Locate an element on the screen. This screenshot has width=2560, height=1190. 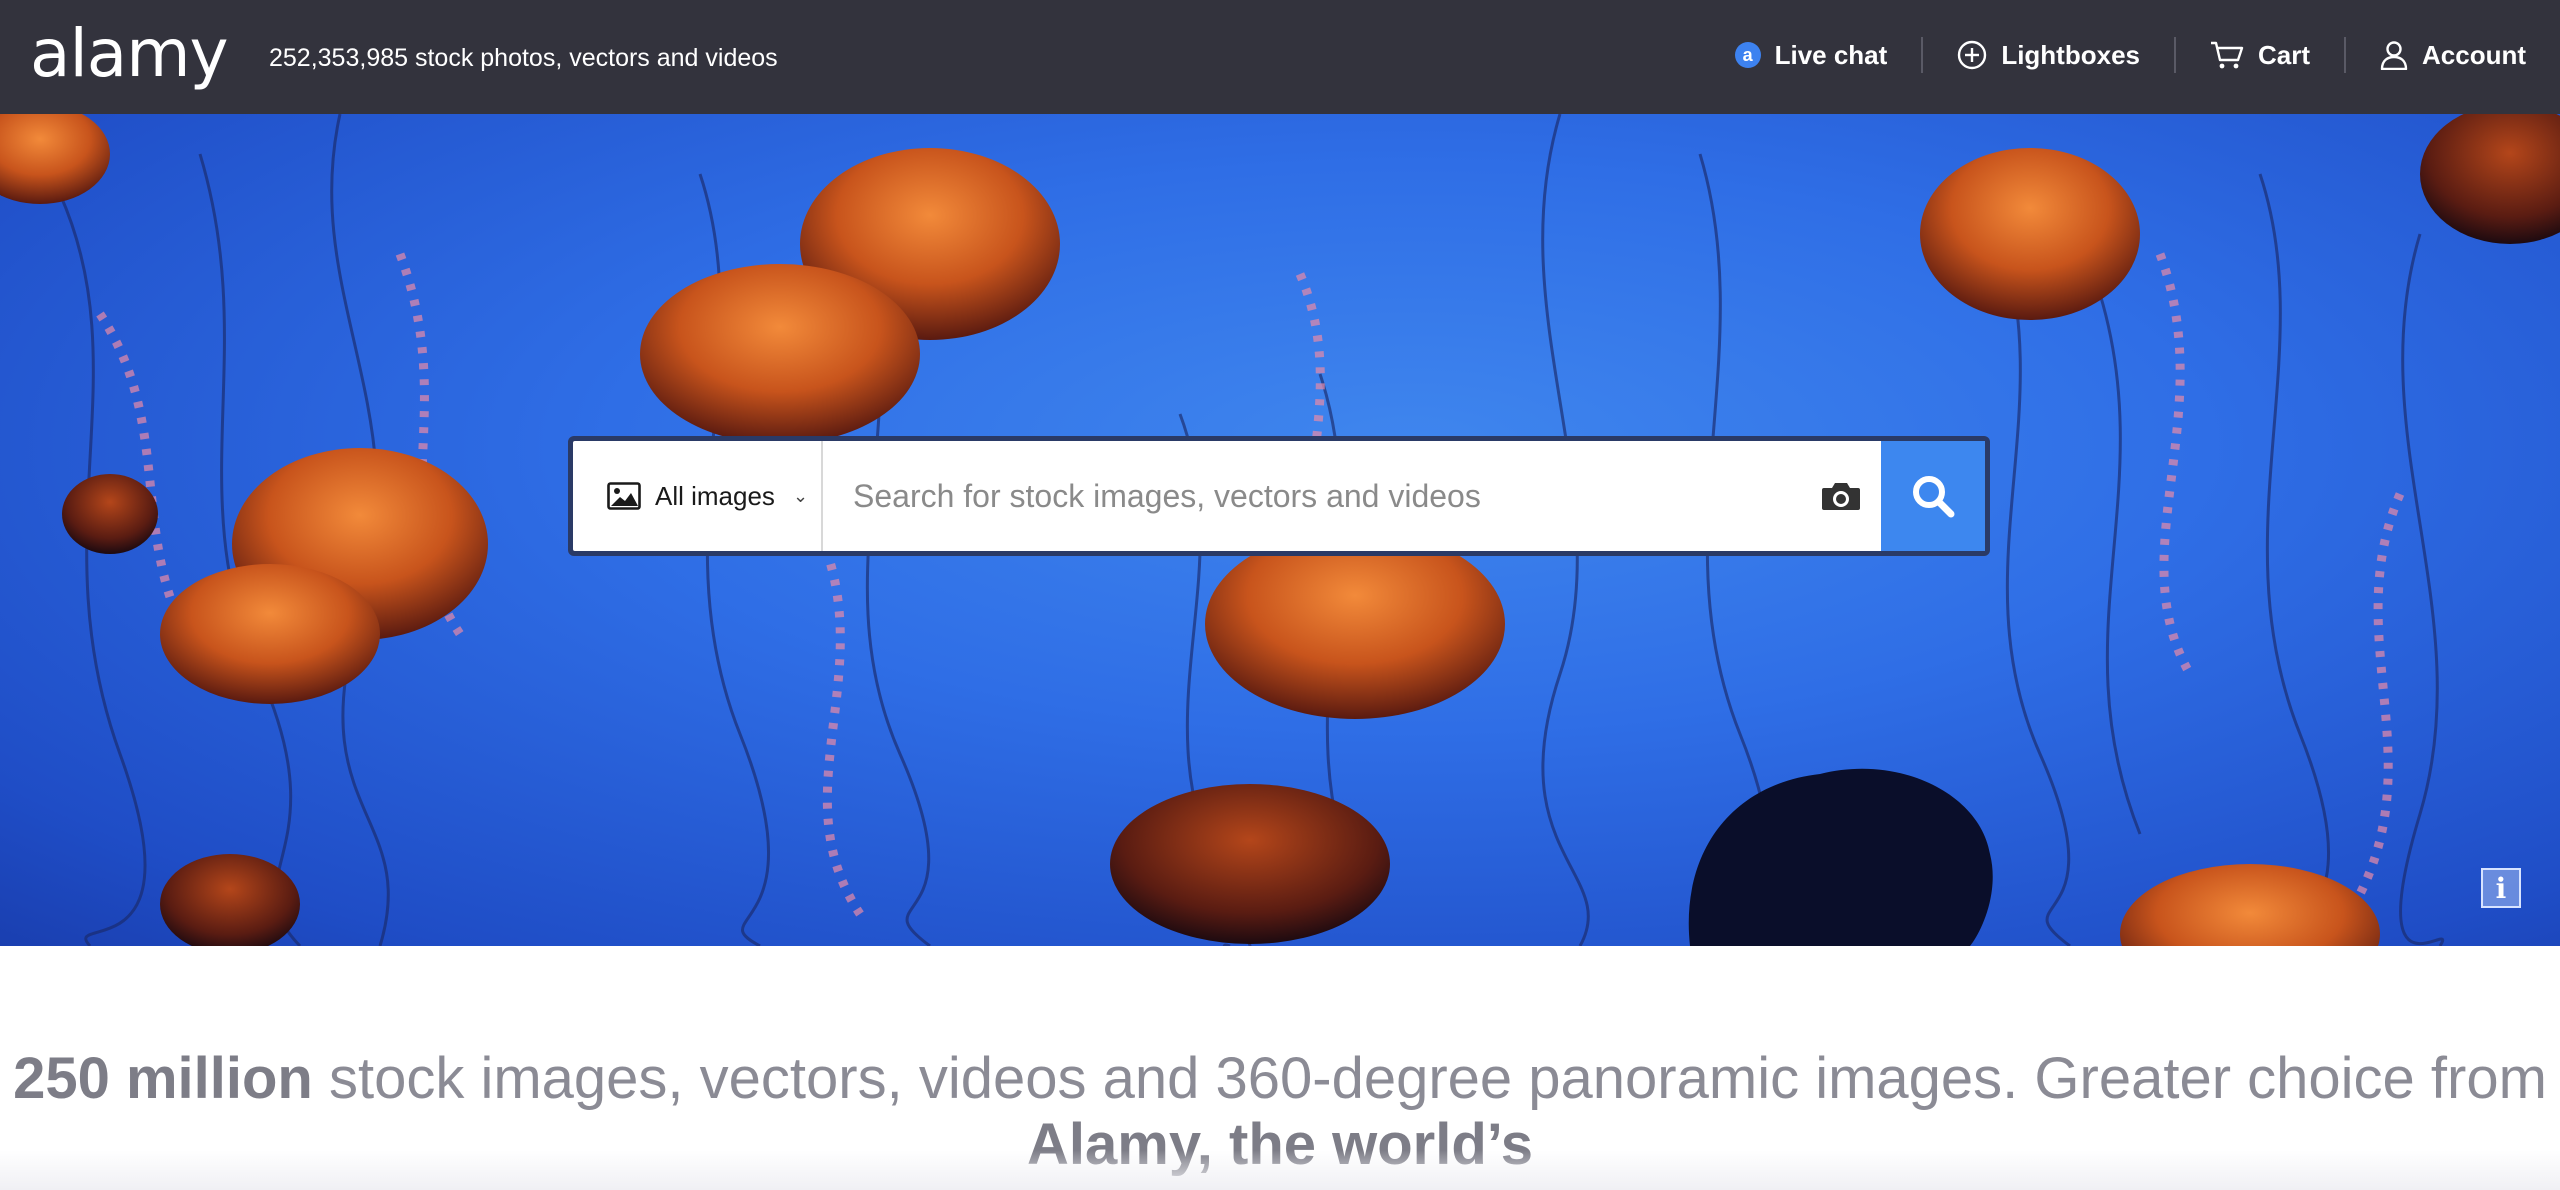
search-icon is located at coordinates (1934, 497).